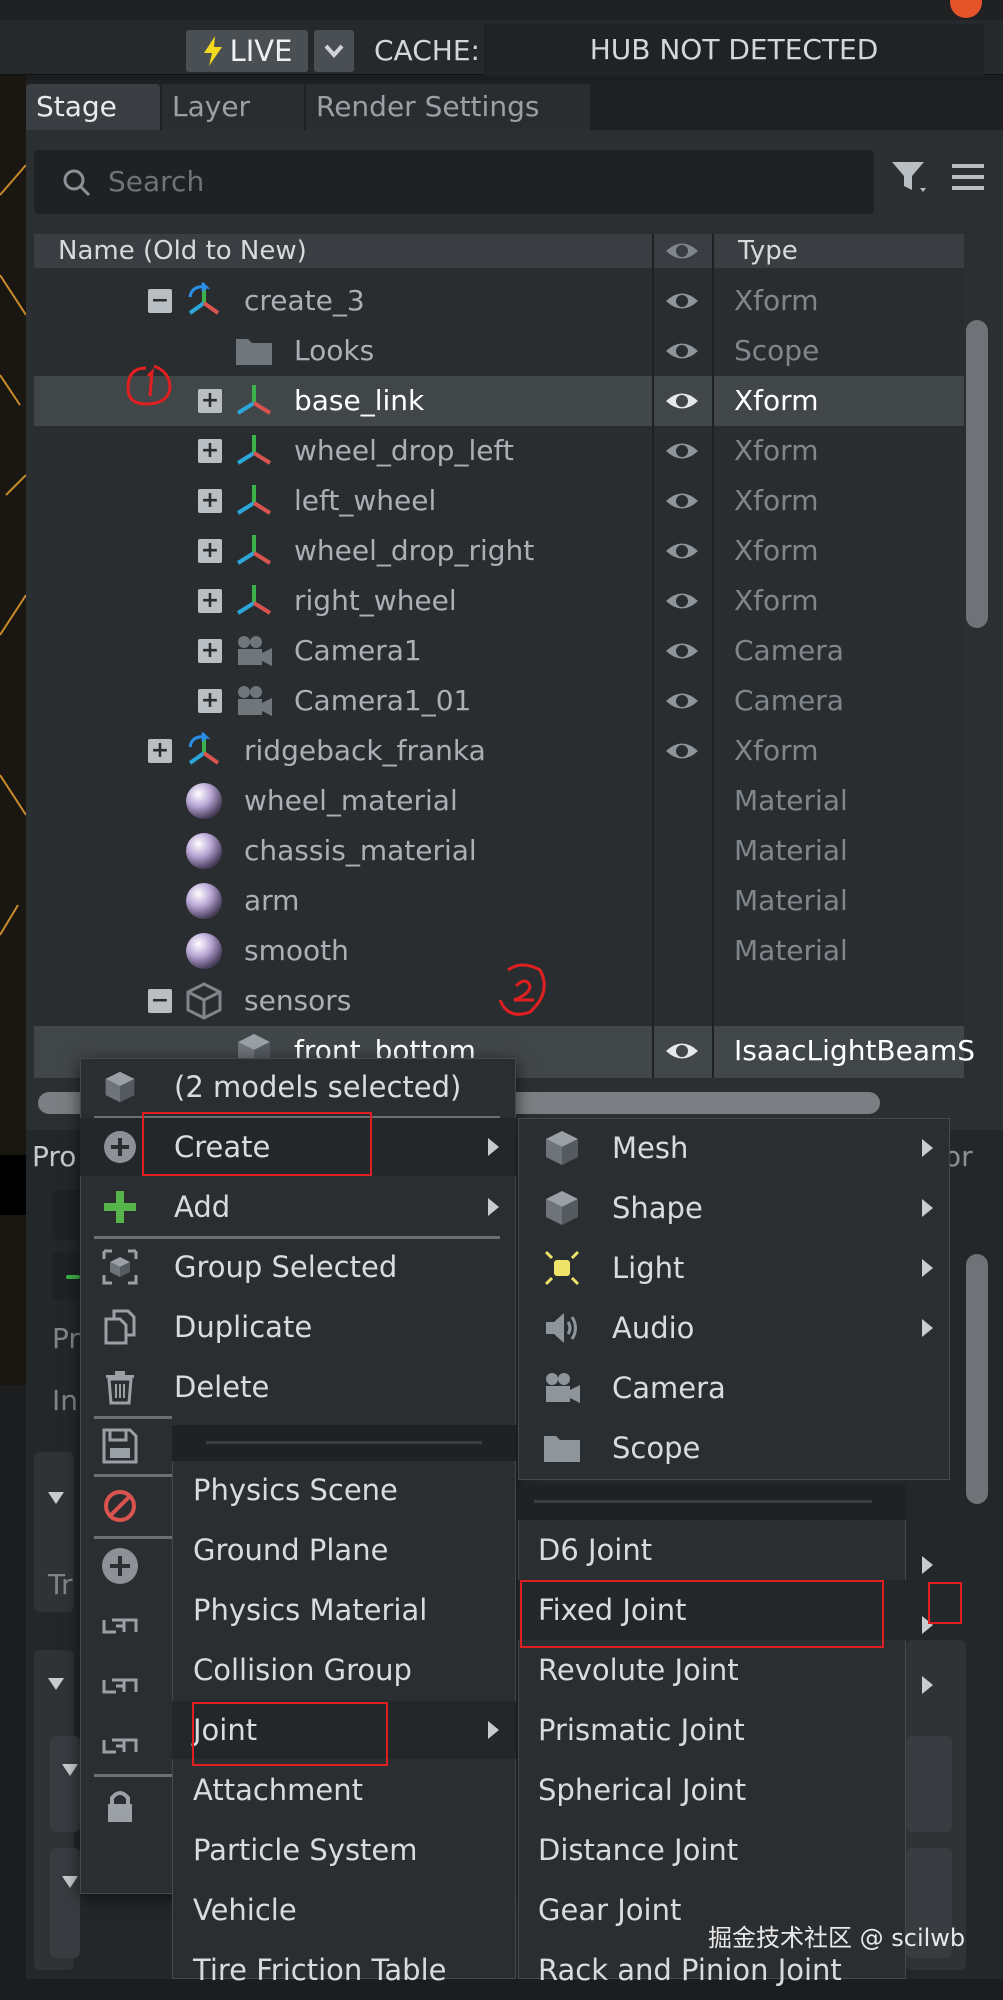 The height and width of the screenshot is (2000, 1003). I want to click on menu-item-collision-group: Collision Group, so click(344, 1670).